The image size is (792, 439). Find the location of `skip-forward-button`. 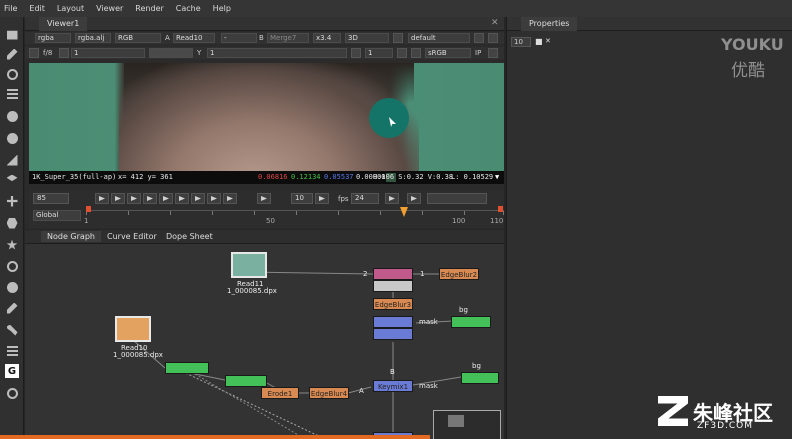

skip-forward-button is located at coordinates (322, 198).